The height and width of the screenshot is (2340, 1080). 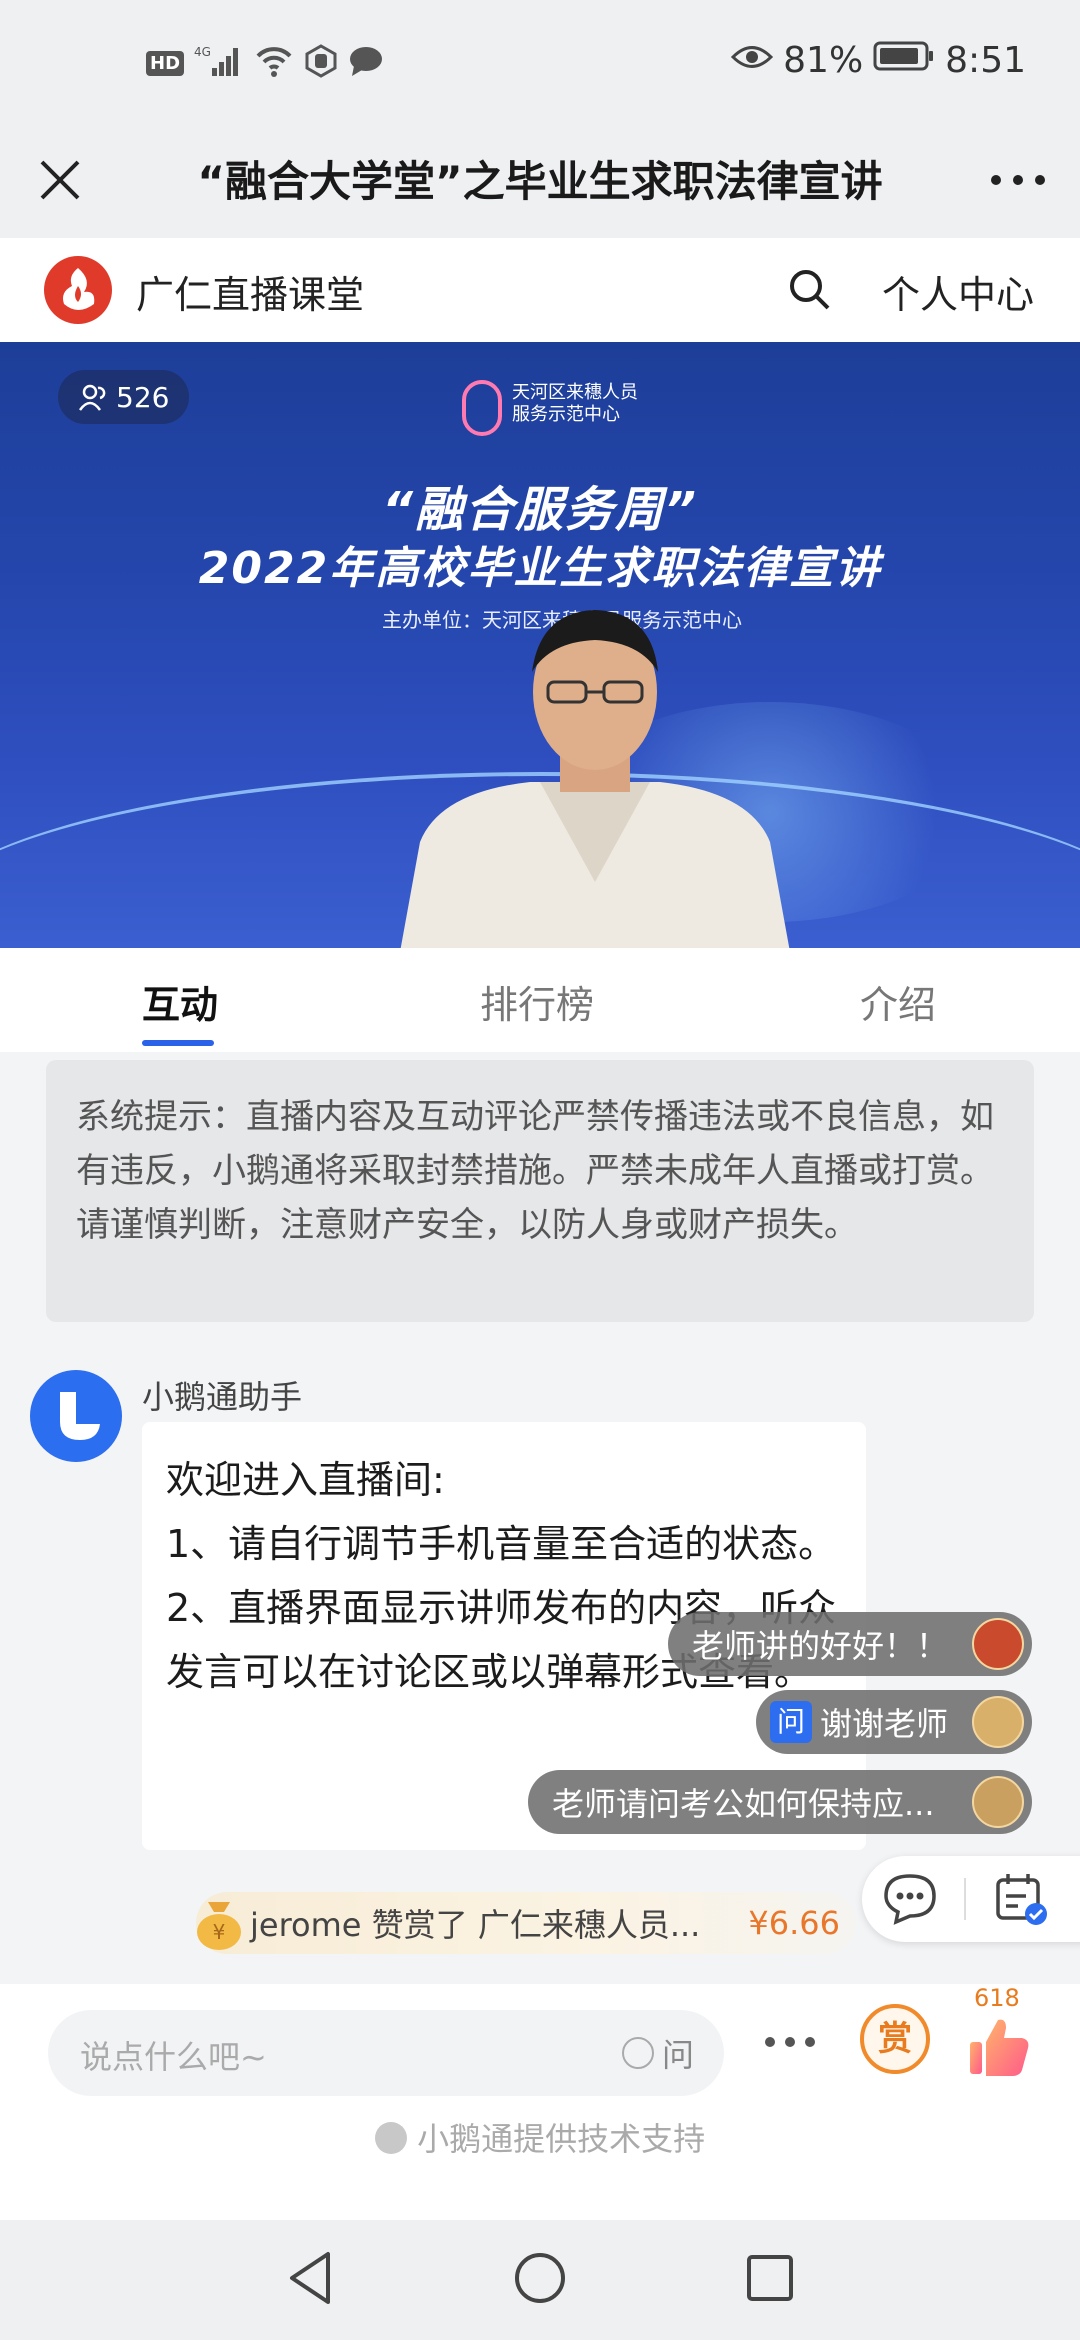 I want to click on message-sender-name: 小鹅通助手, so click(x=222, y=1397).